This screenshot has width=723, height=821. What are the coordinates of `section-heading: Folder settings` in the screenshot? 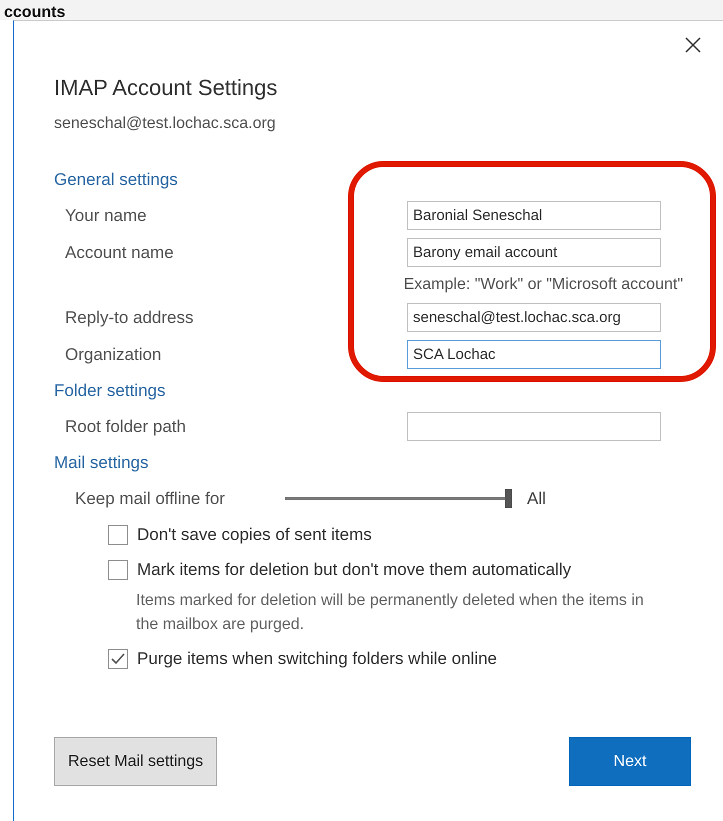 It's located at (110, 391).